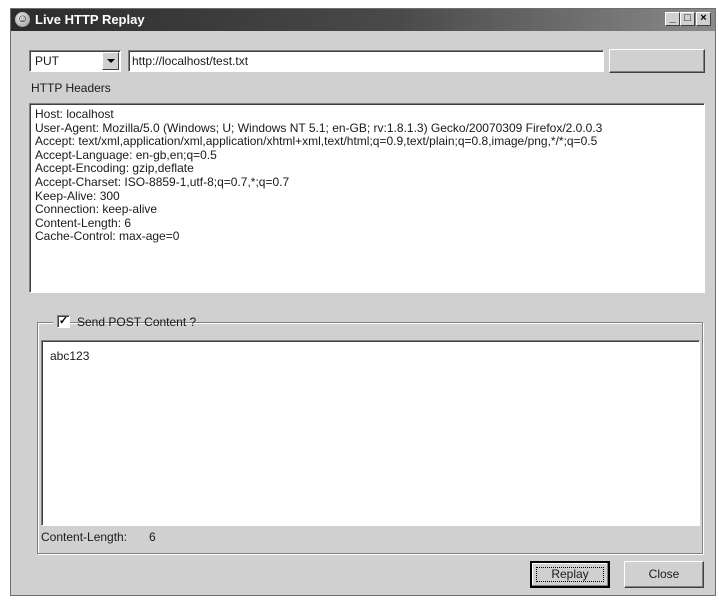 The image size is (719, 603). I want to click on header-line: Cache-Control: max-age=0, so click(107, 236).